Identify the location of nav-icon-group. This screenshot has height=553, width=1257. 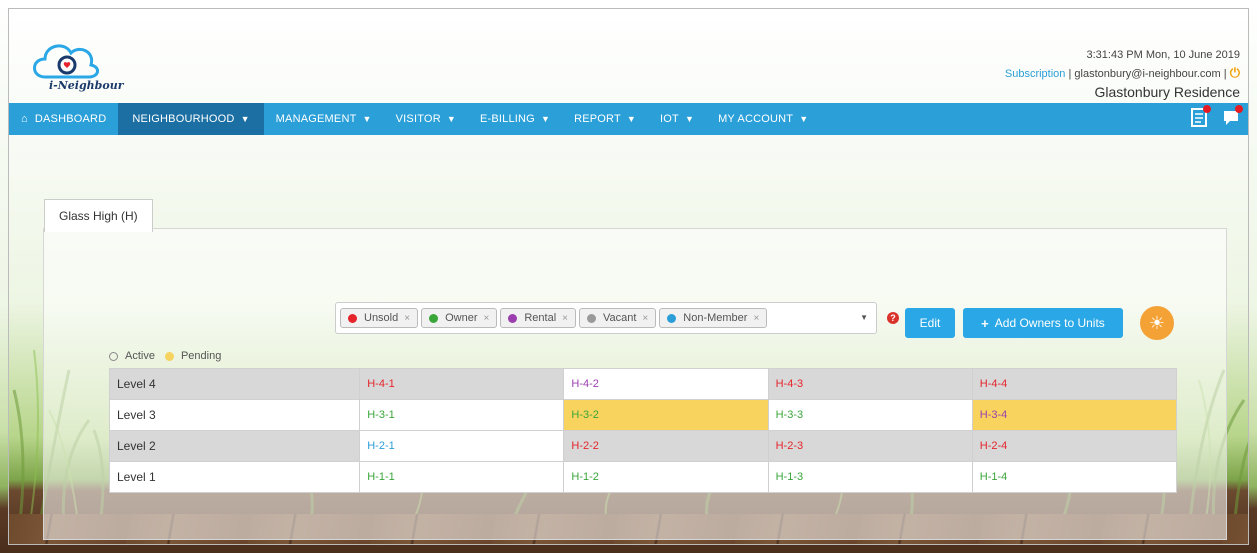
(1216, 117).